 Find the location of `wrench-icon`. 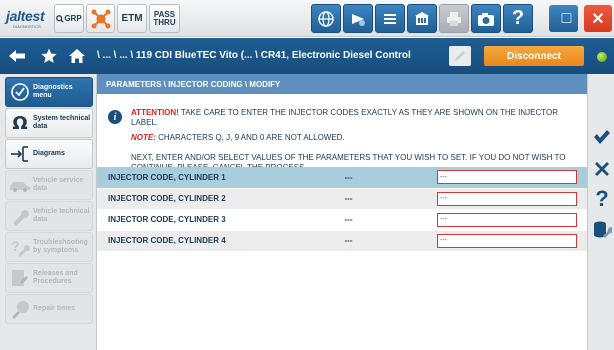

wrench-icon is located at coordinates (20, 216).